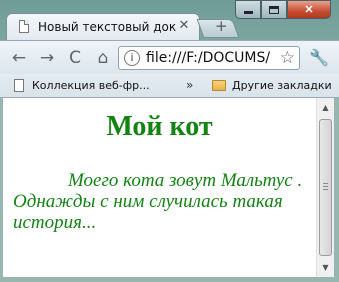  I want to click on window-close-button: ✕, so click(309, 9).